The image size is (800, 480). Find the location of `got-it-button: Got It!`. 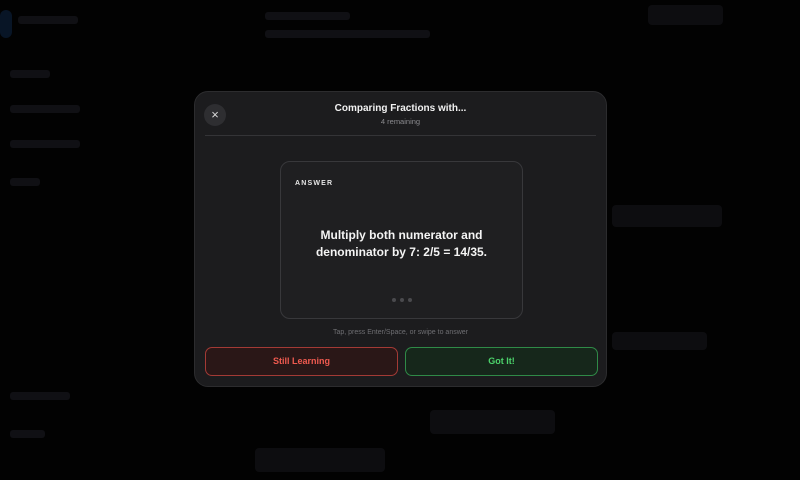

got-it-button: Got It! is located at coordinates (501, 361).